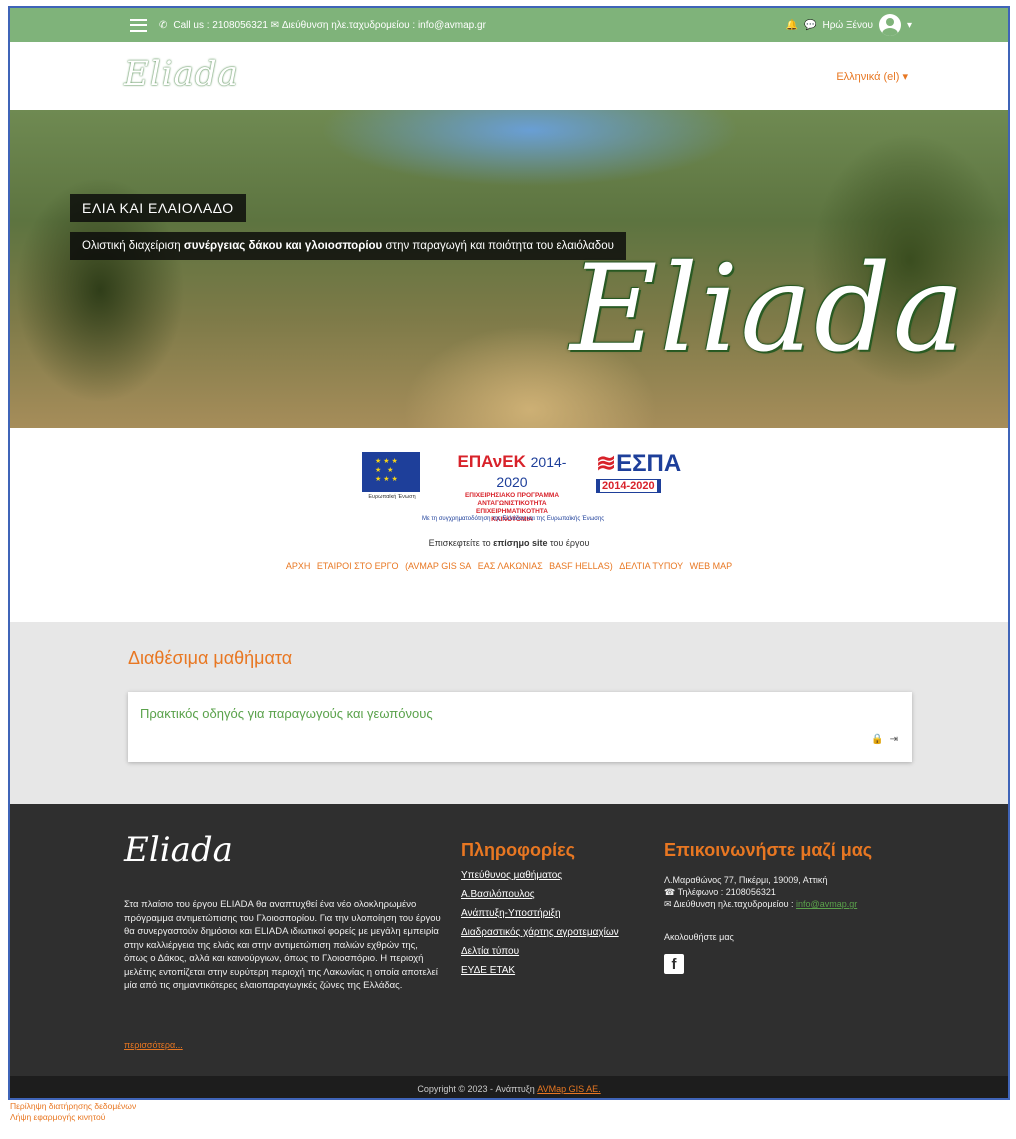 This screenshot has height=1139, width=1016. What do you see at coordinates (768, 309) in the screenshot?
I see `hero-logo: Eliada` at bounding box center [768, 309].